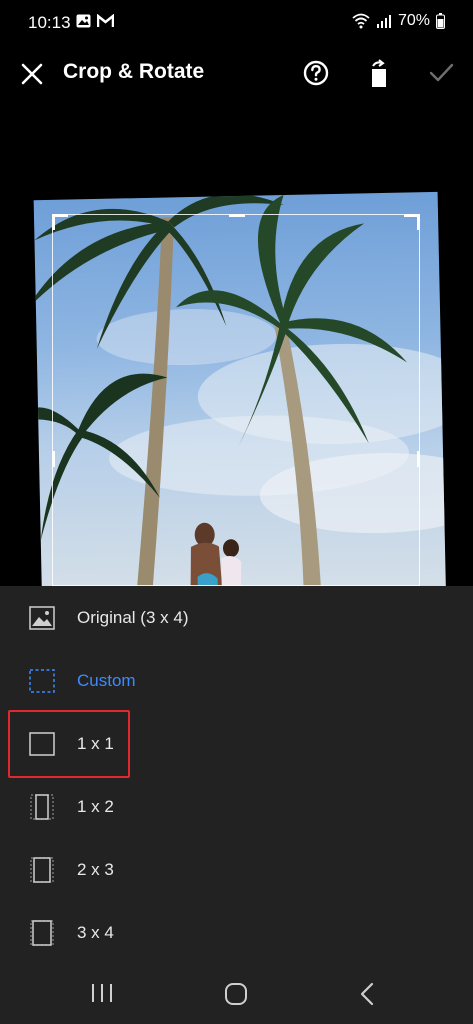 This screenshot has height=1024, width=473. What do you see at coordinates (236, 869) in the screenshot?
I see `aspect-option-2x3: 2 x 3` at bounding box center [236, 869].